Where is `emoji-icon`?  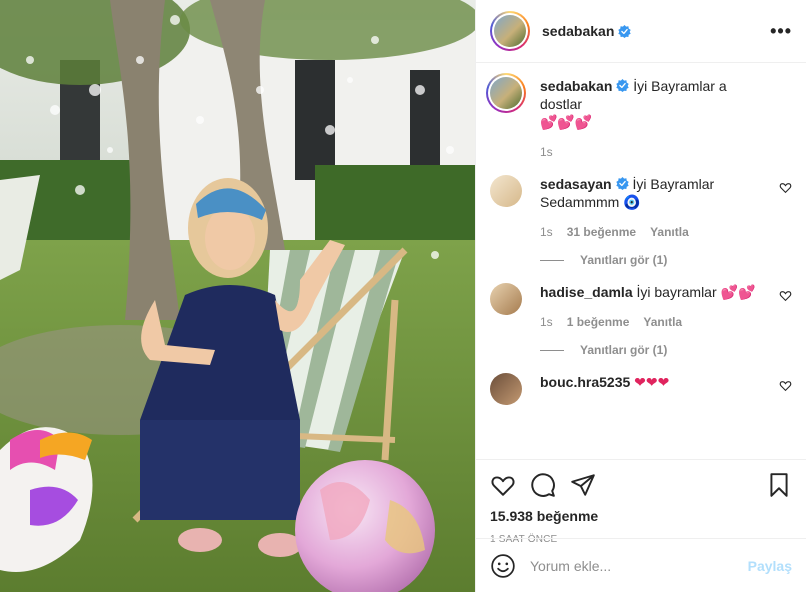 emoji-icon is located at coordinates (503, 566).